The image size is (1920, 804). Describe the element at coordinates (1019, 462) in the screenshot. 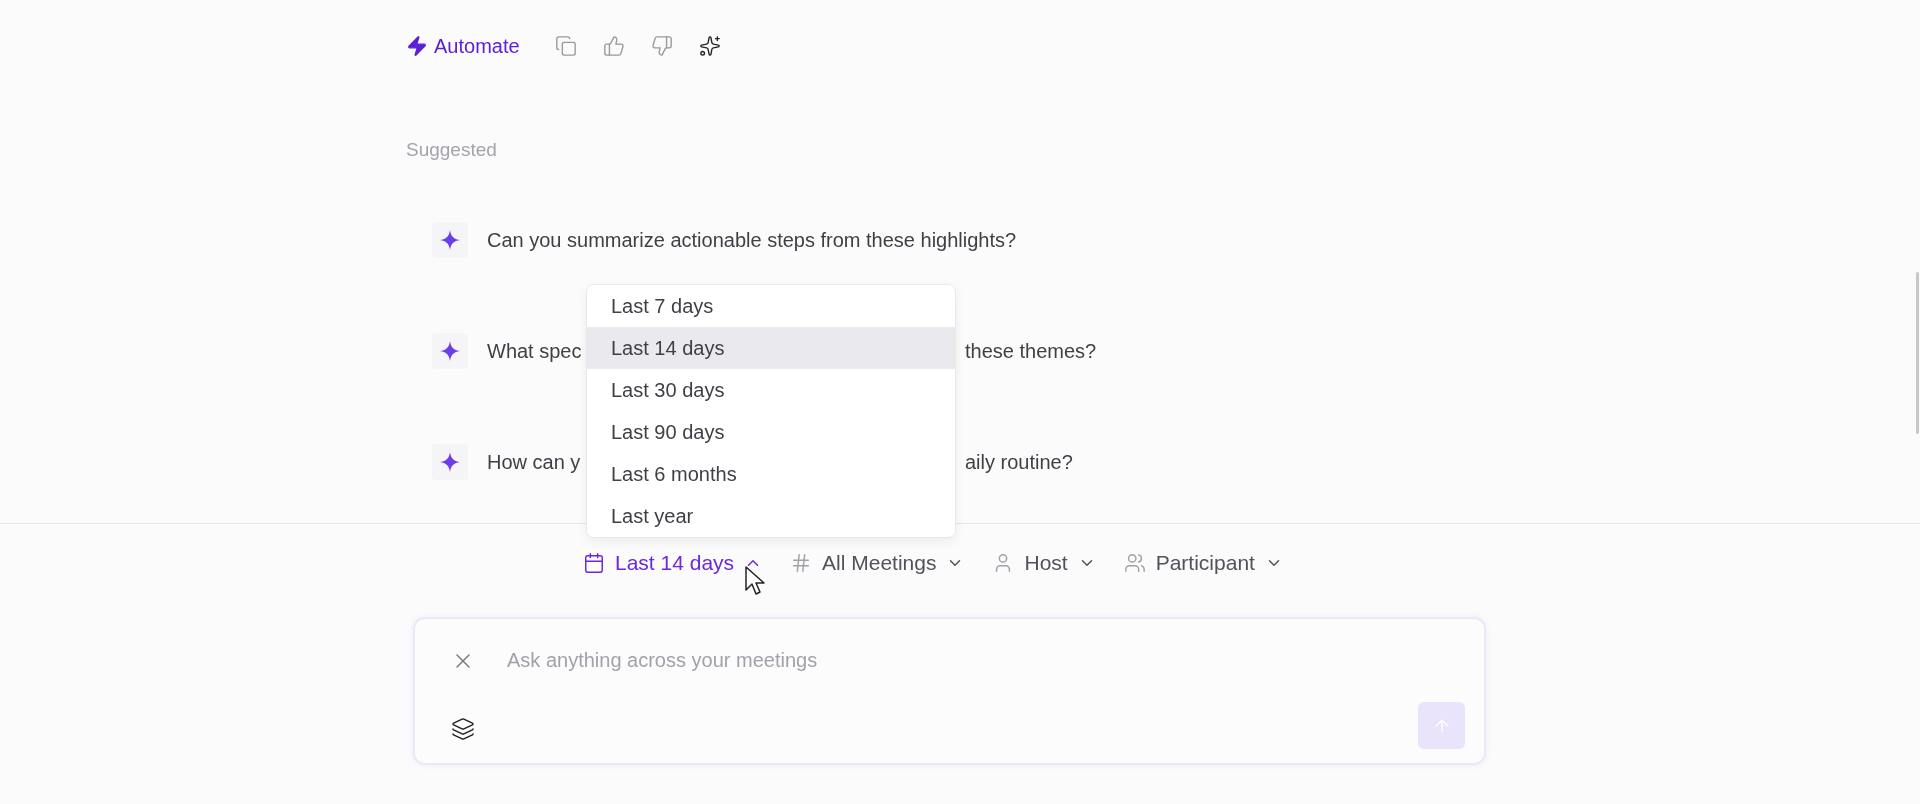

I see `suggestion-text: aily routine?` at that location.